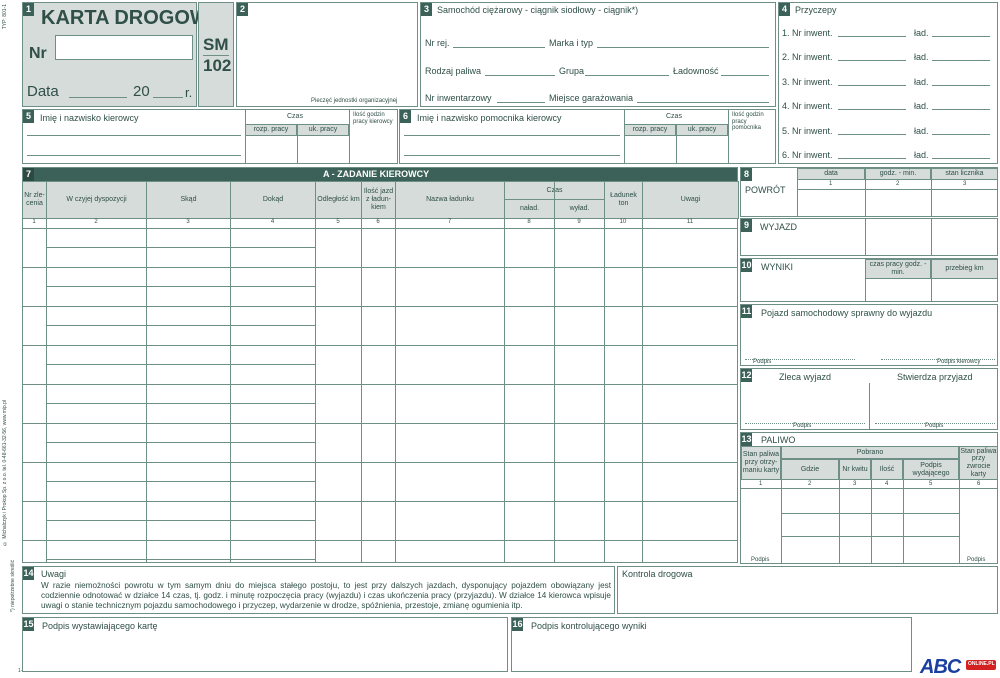 Image resolution: width=1000 pixels, height=678 pixels. What do you see at coordinates (807, 82) in the screenshot?
I see `trailer-label: 3. Nr inwent.` at bounding box center [807, 82].